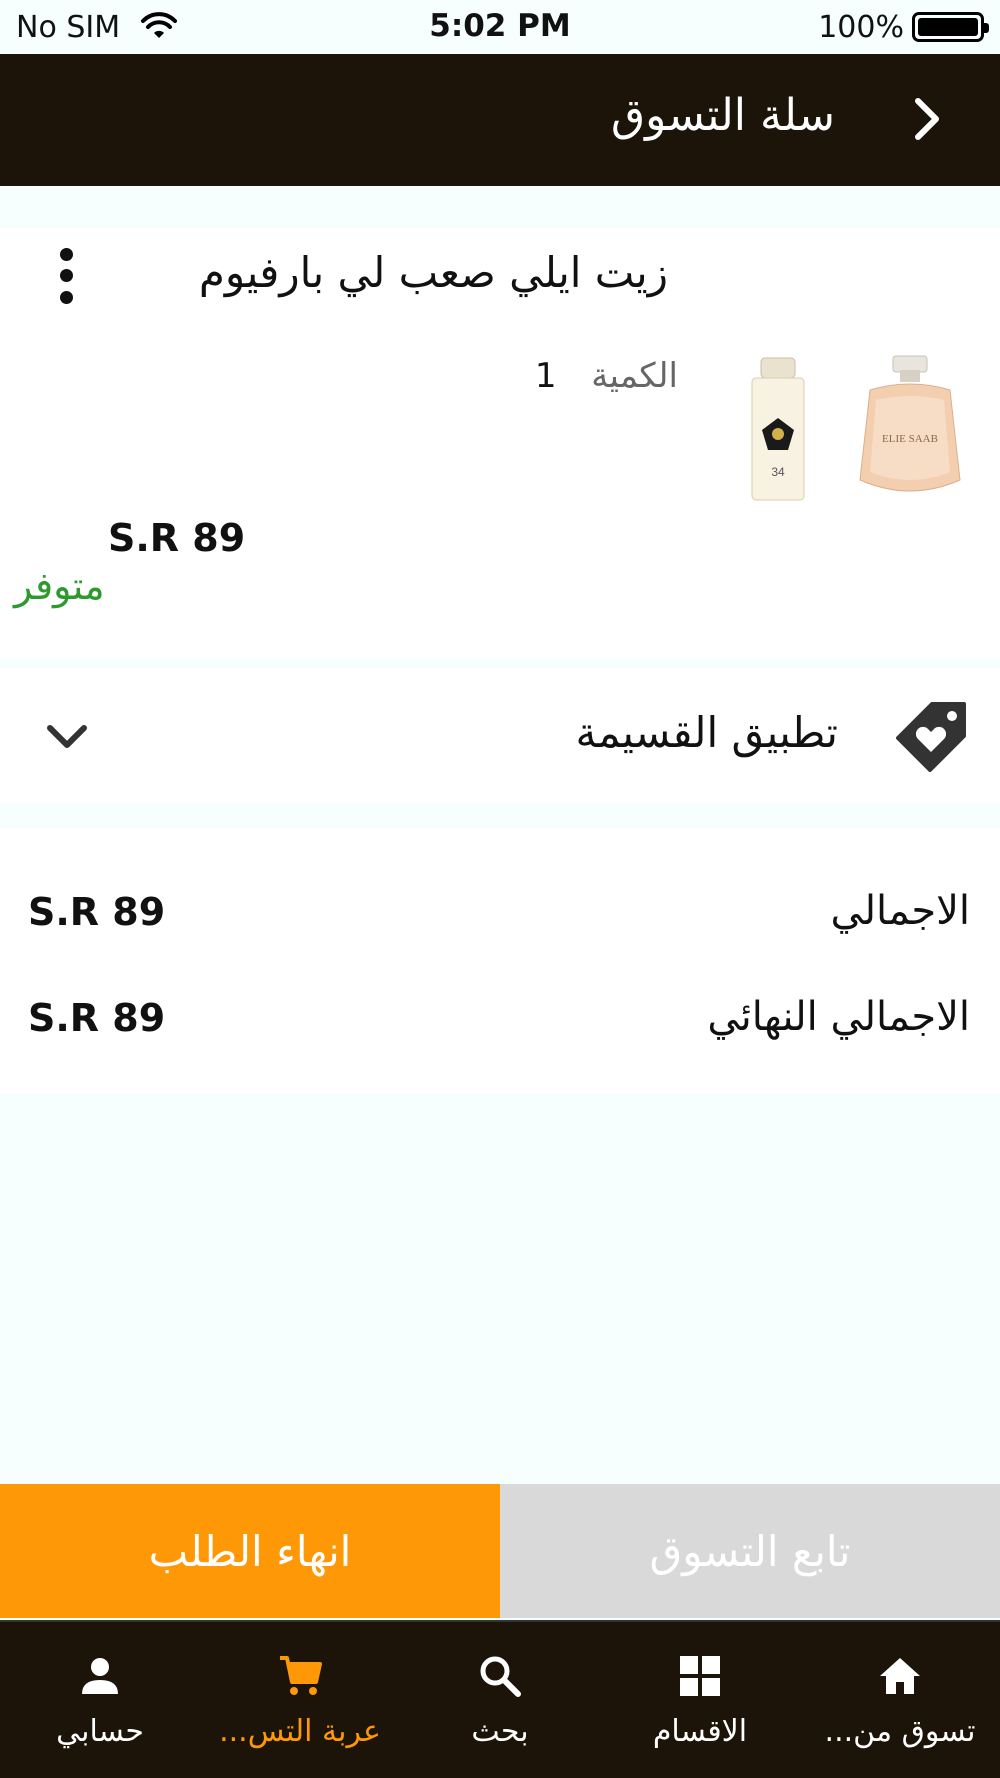 This screenshot has height=1778, width=1000. What do you see at coordinates (97, 1018) in the screenshot?
I see `grand-total-value: S.R 89` at bounding box center [97, 1018].